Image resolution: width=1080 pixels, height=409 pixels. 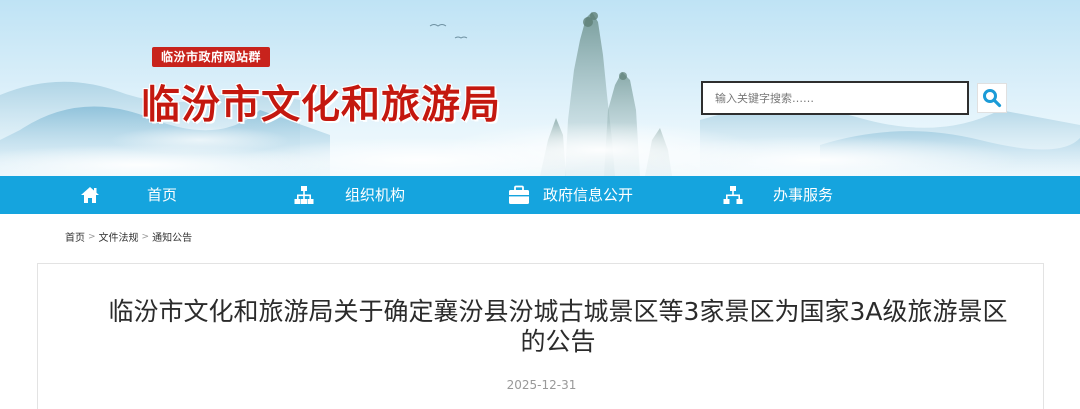 I want to click on sitemap-icon, so click(x=733, y=195).